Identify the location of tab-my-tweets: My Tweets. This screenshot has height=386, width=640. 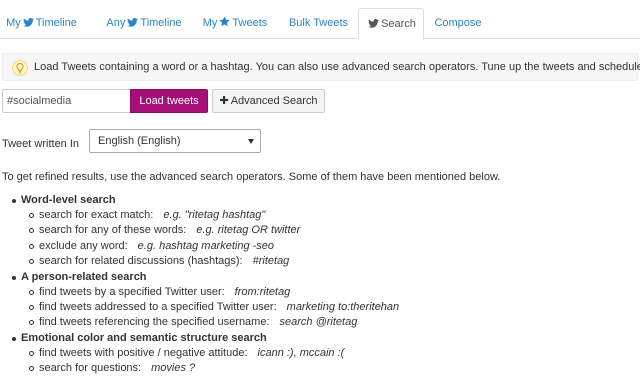
(235, 23).